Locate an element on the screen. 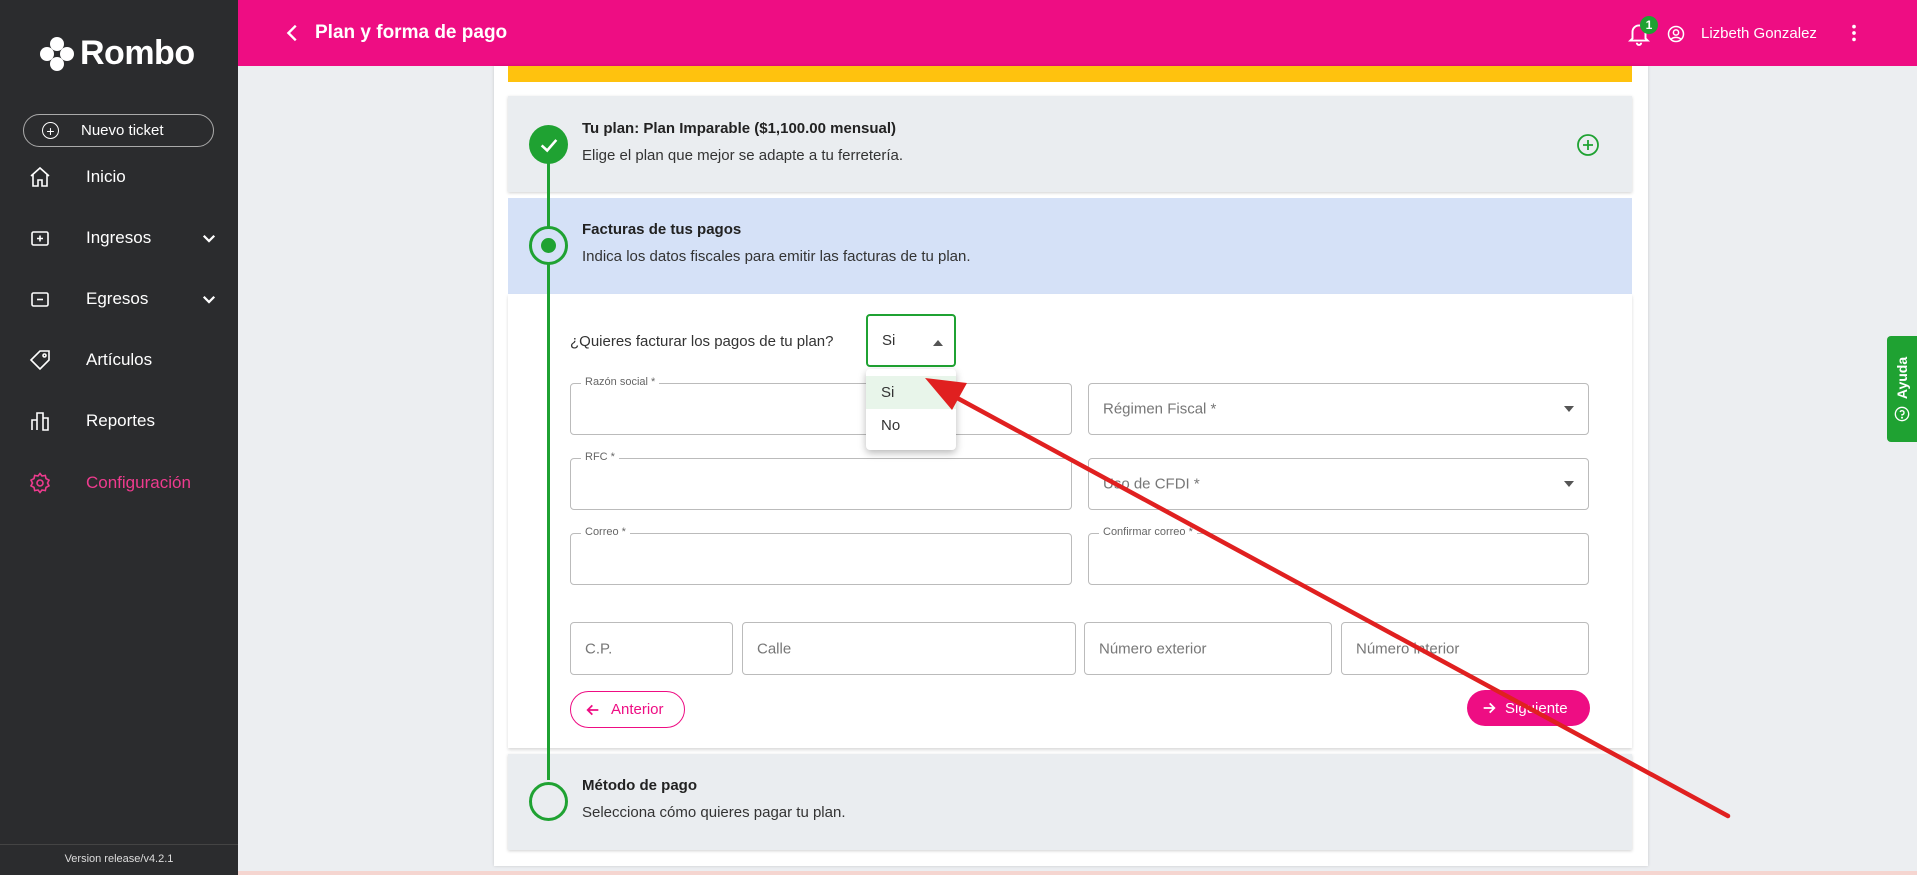  dropdown-option-no: No is located at coordinates (911, 425).